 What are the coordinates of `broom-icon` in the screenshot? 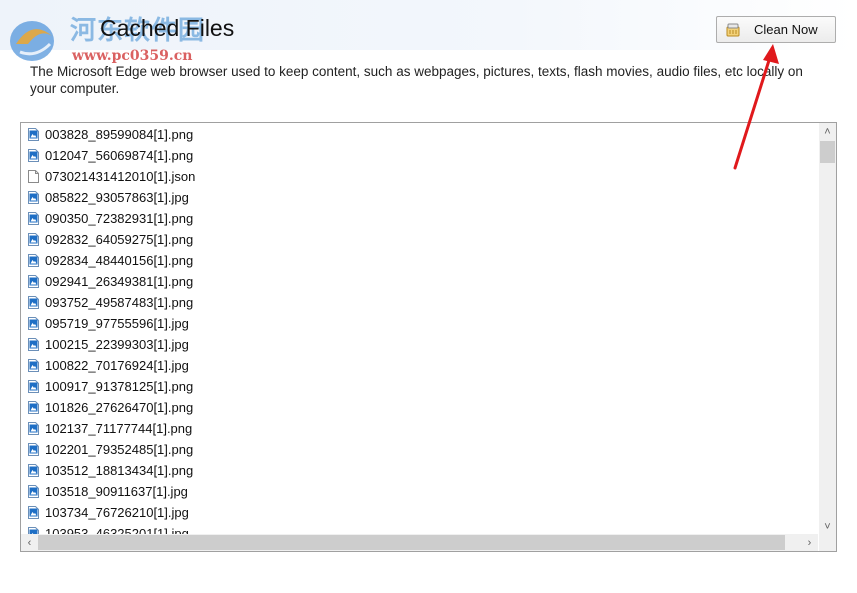 It's located at (733, 29).